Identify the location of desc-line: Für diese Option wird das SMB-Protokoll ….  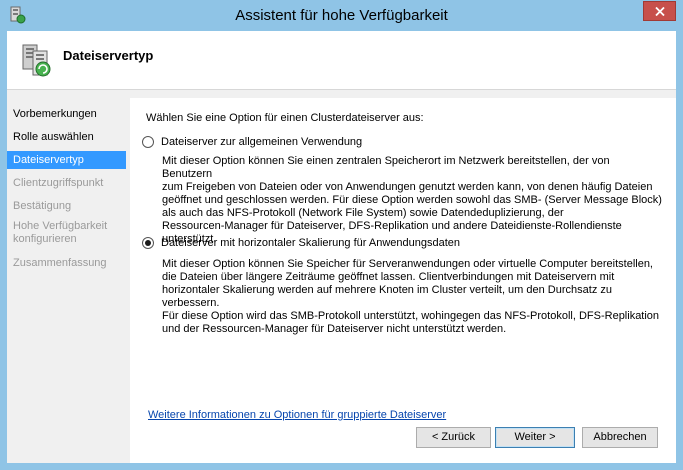
(411, 316).